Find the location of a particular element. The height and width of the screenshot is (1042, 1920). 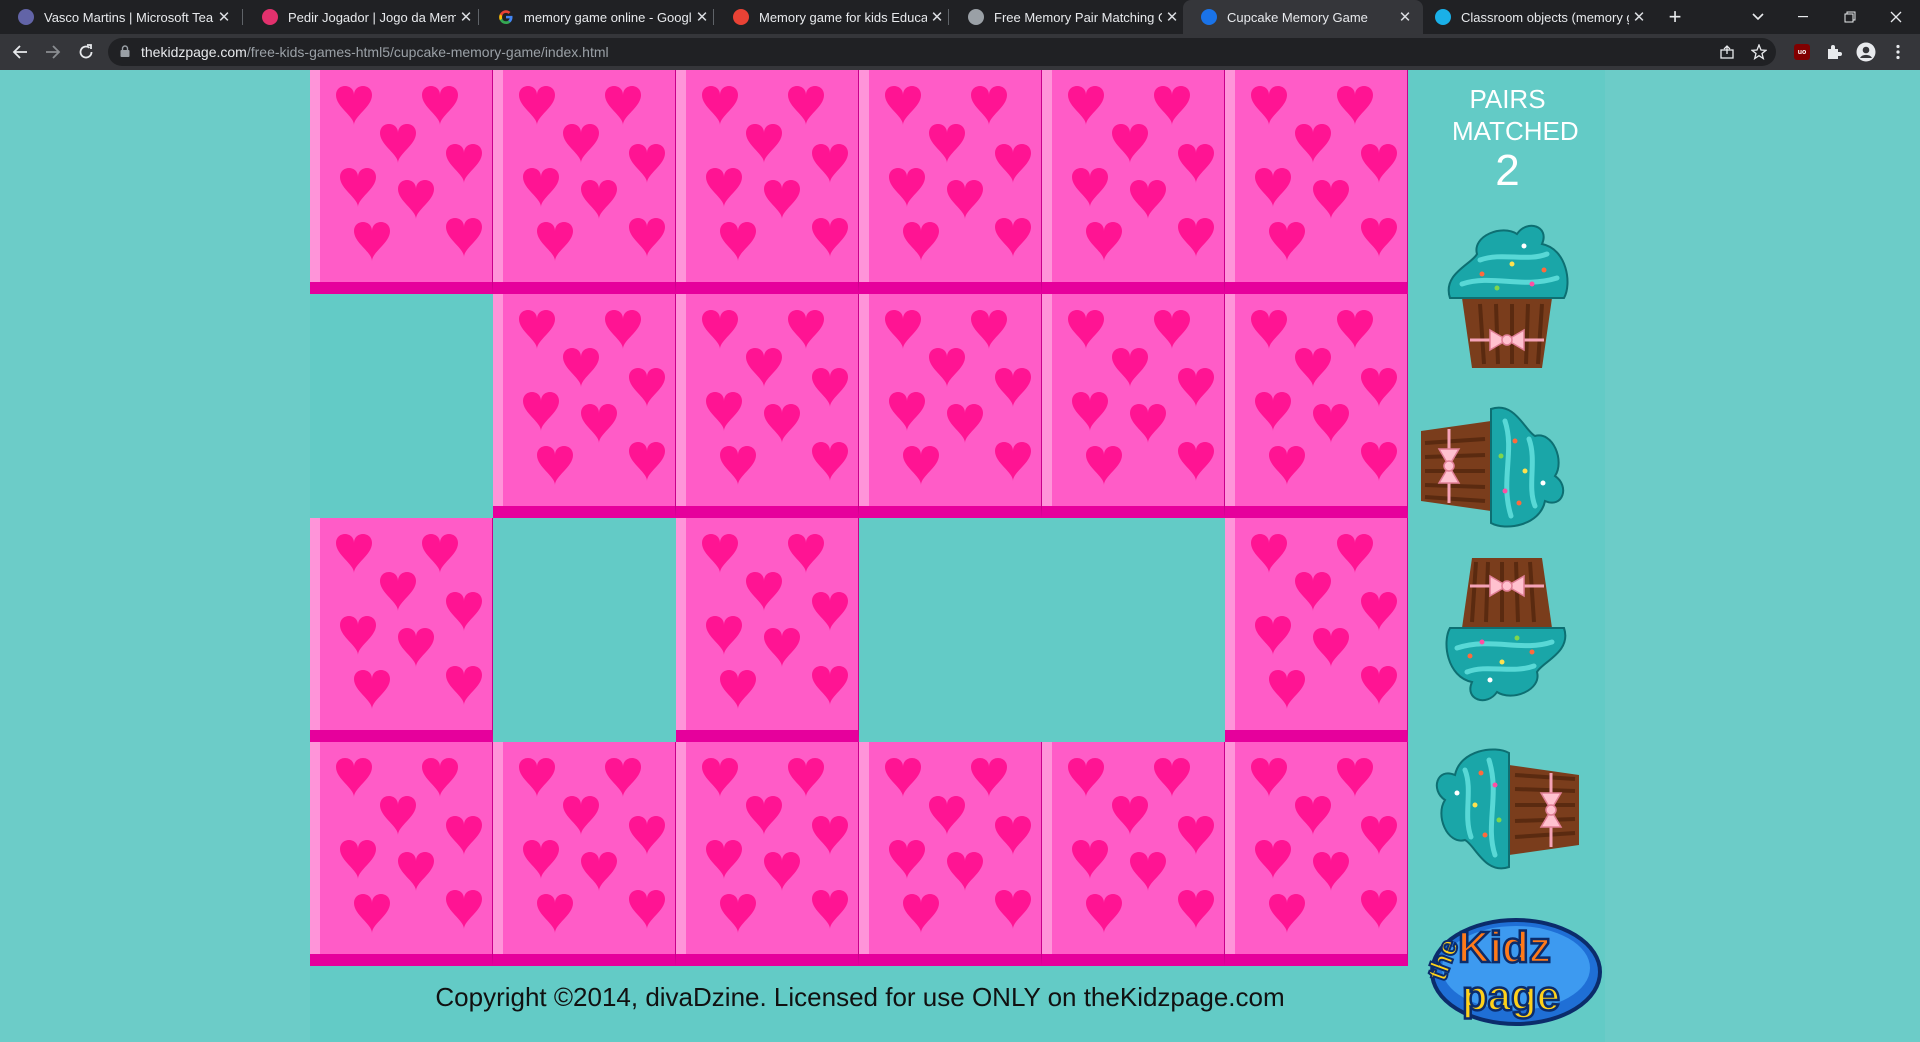

tab-title: Memory game for kids Educational is located at coordinates (843, 17).